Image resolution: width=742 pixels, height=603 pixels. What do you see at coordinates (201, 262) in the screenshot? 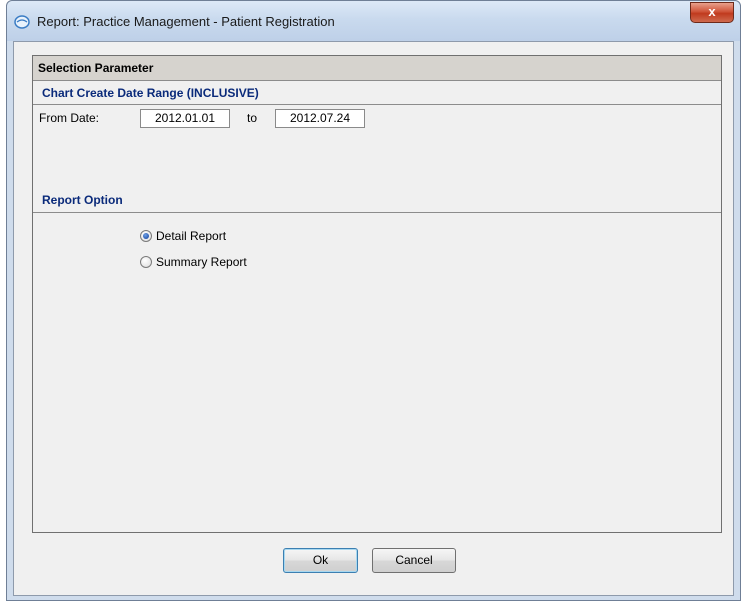
I see `summary-report-label: Summary Report` at bounding box center [201, 262].